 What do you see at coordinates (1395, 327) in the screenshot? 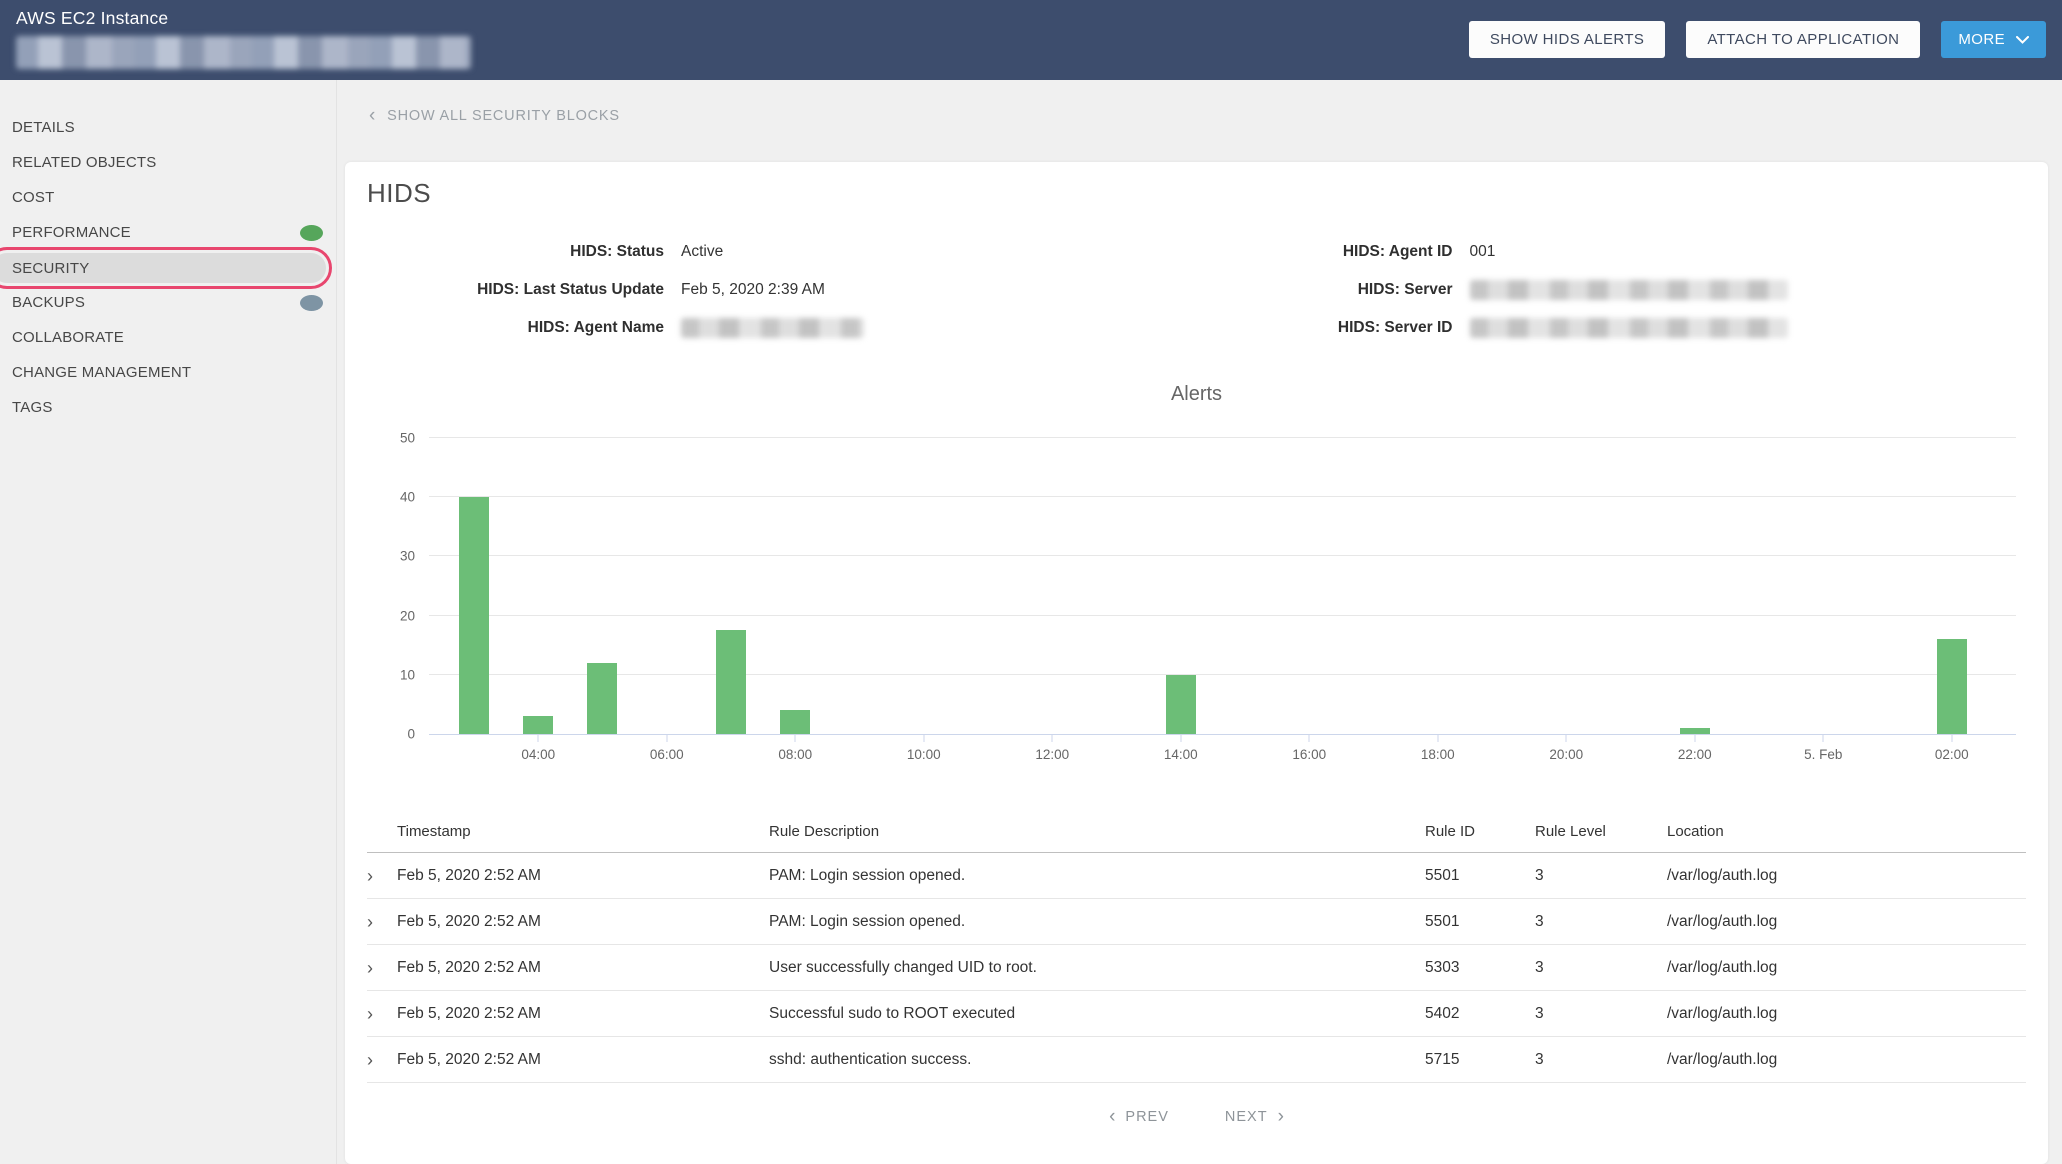
I see `field-label: HIDS: Server ID` at bounding box center [1395, 327].